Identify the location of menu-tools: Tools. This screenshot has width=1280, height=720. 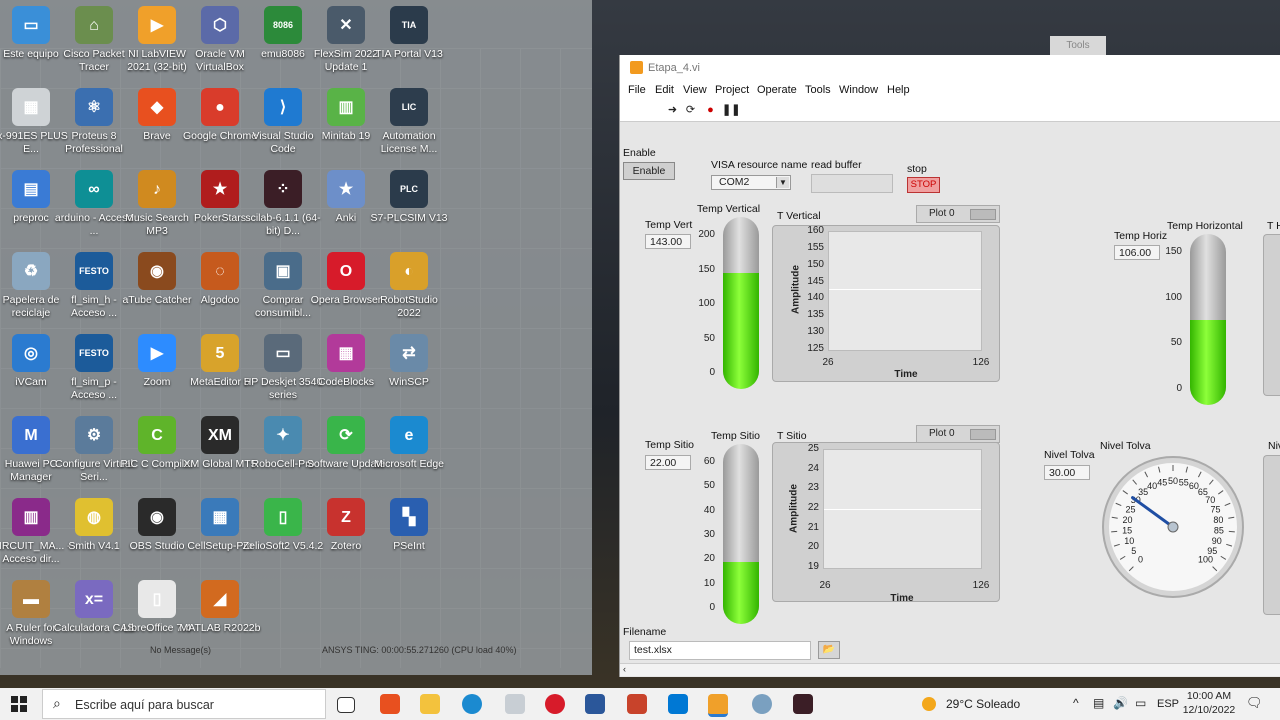
(818, 90).